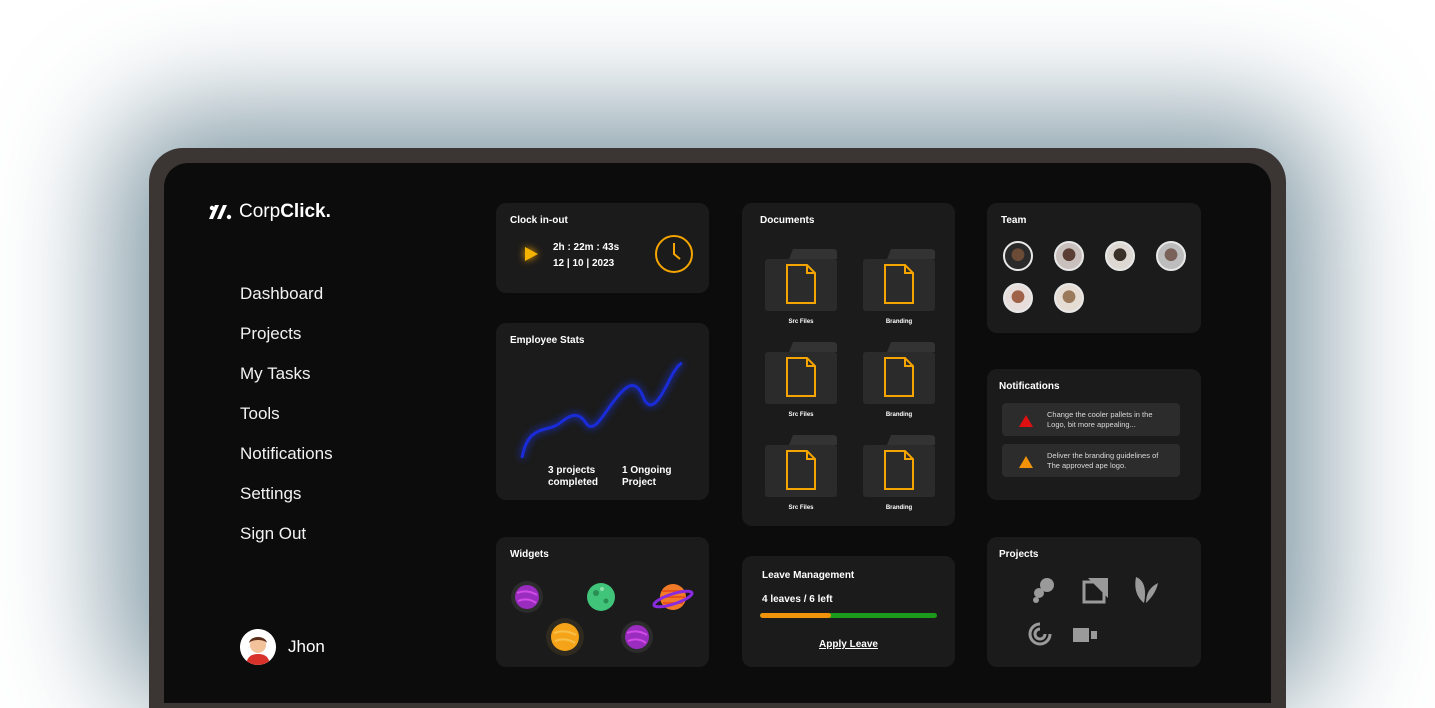 This screenshot has height=708, width=1435. Describe the element at coordinates (220, 212) in the screenshot. I see `brand-icon` at that location.